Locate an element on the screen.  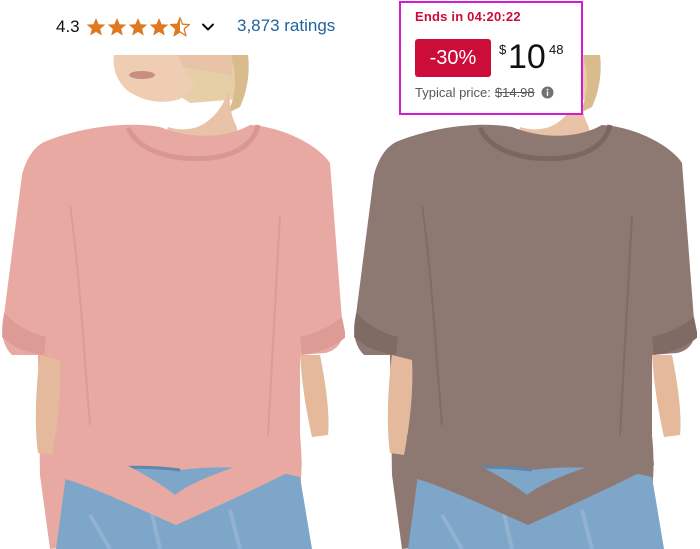
rating-row: 4.3 is located at coordinates (135, 27).